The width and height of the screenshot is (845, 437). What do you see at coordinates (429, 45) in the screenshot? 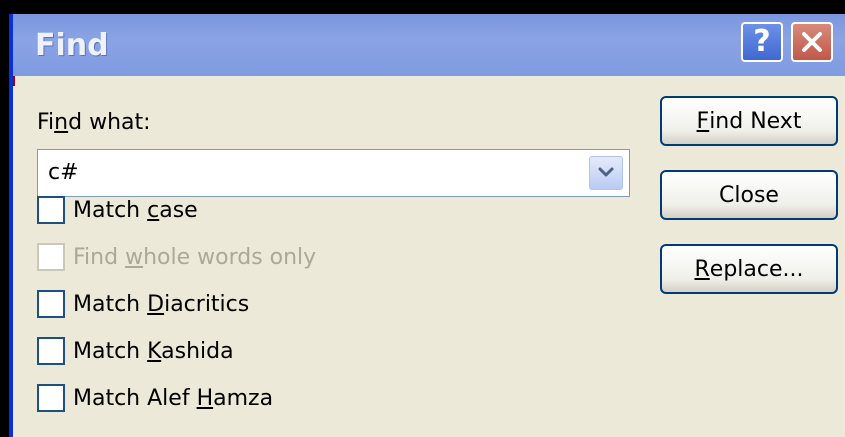
I see `title-bar: Find ?` at bounding box center [429, 45].